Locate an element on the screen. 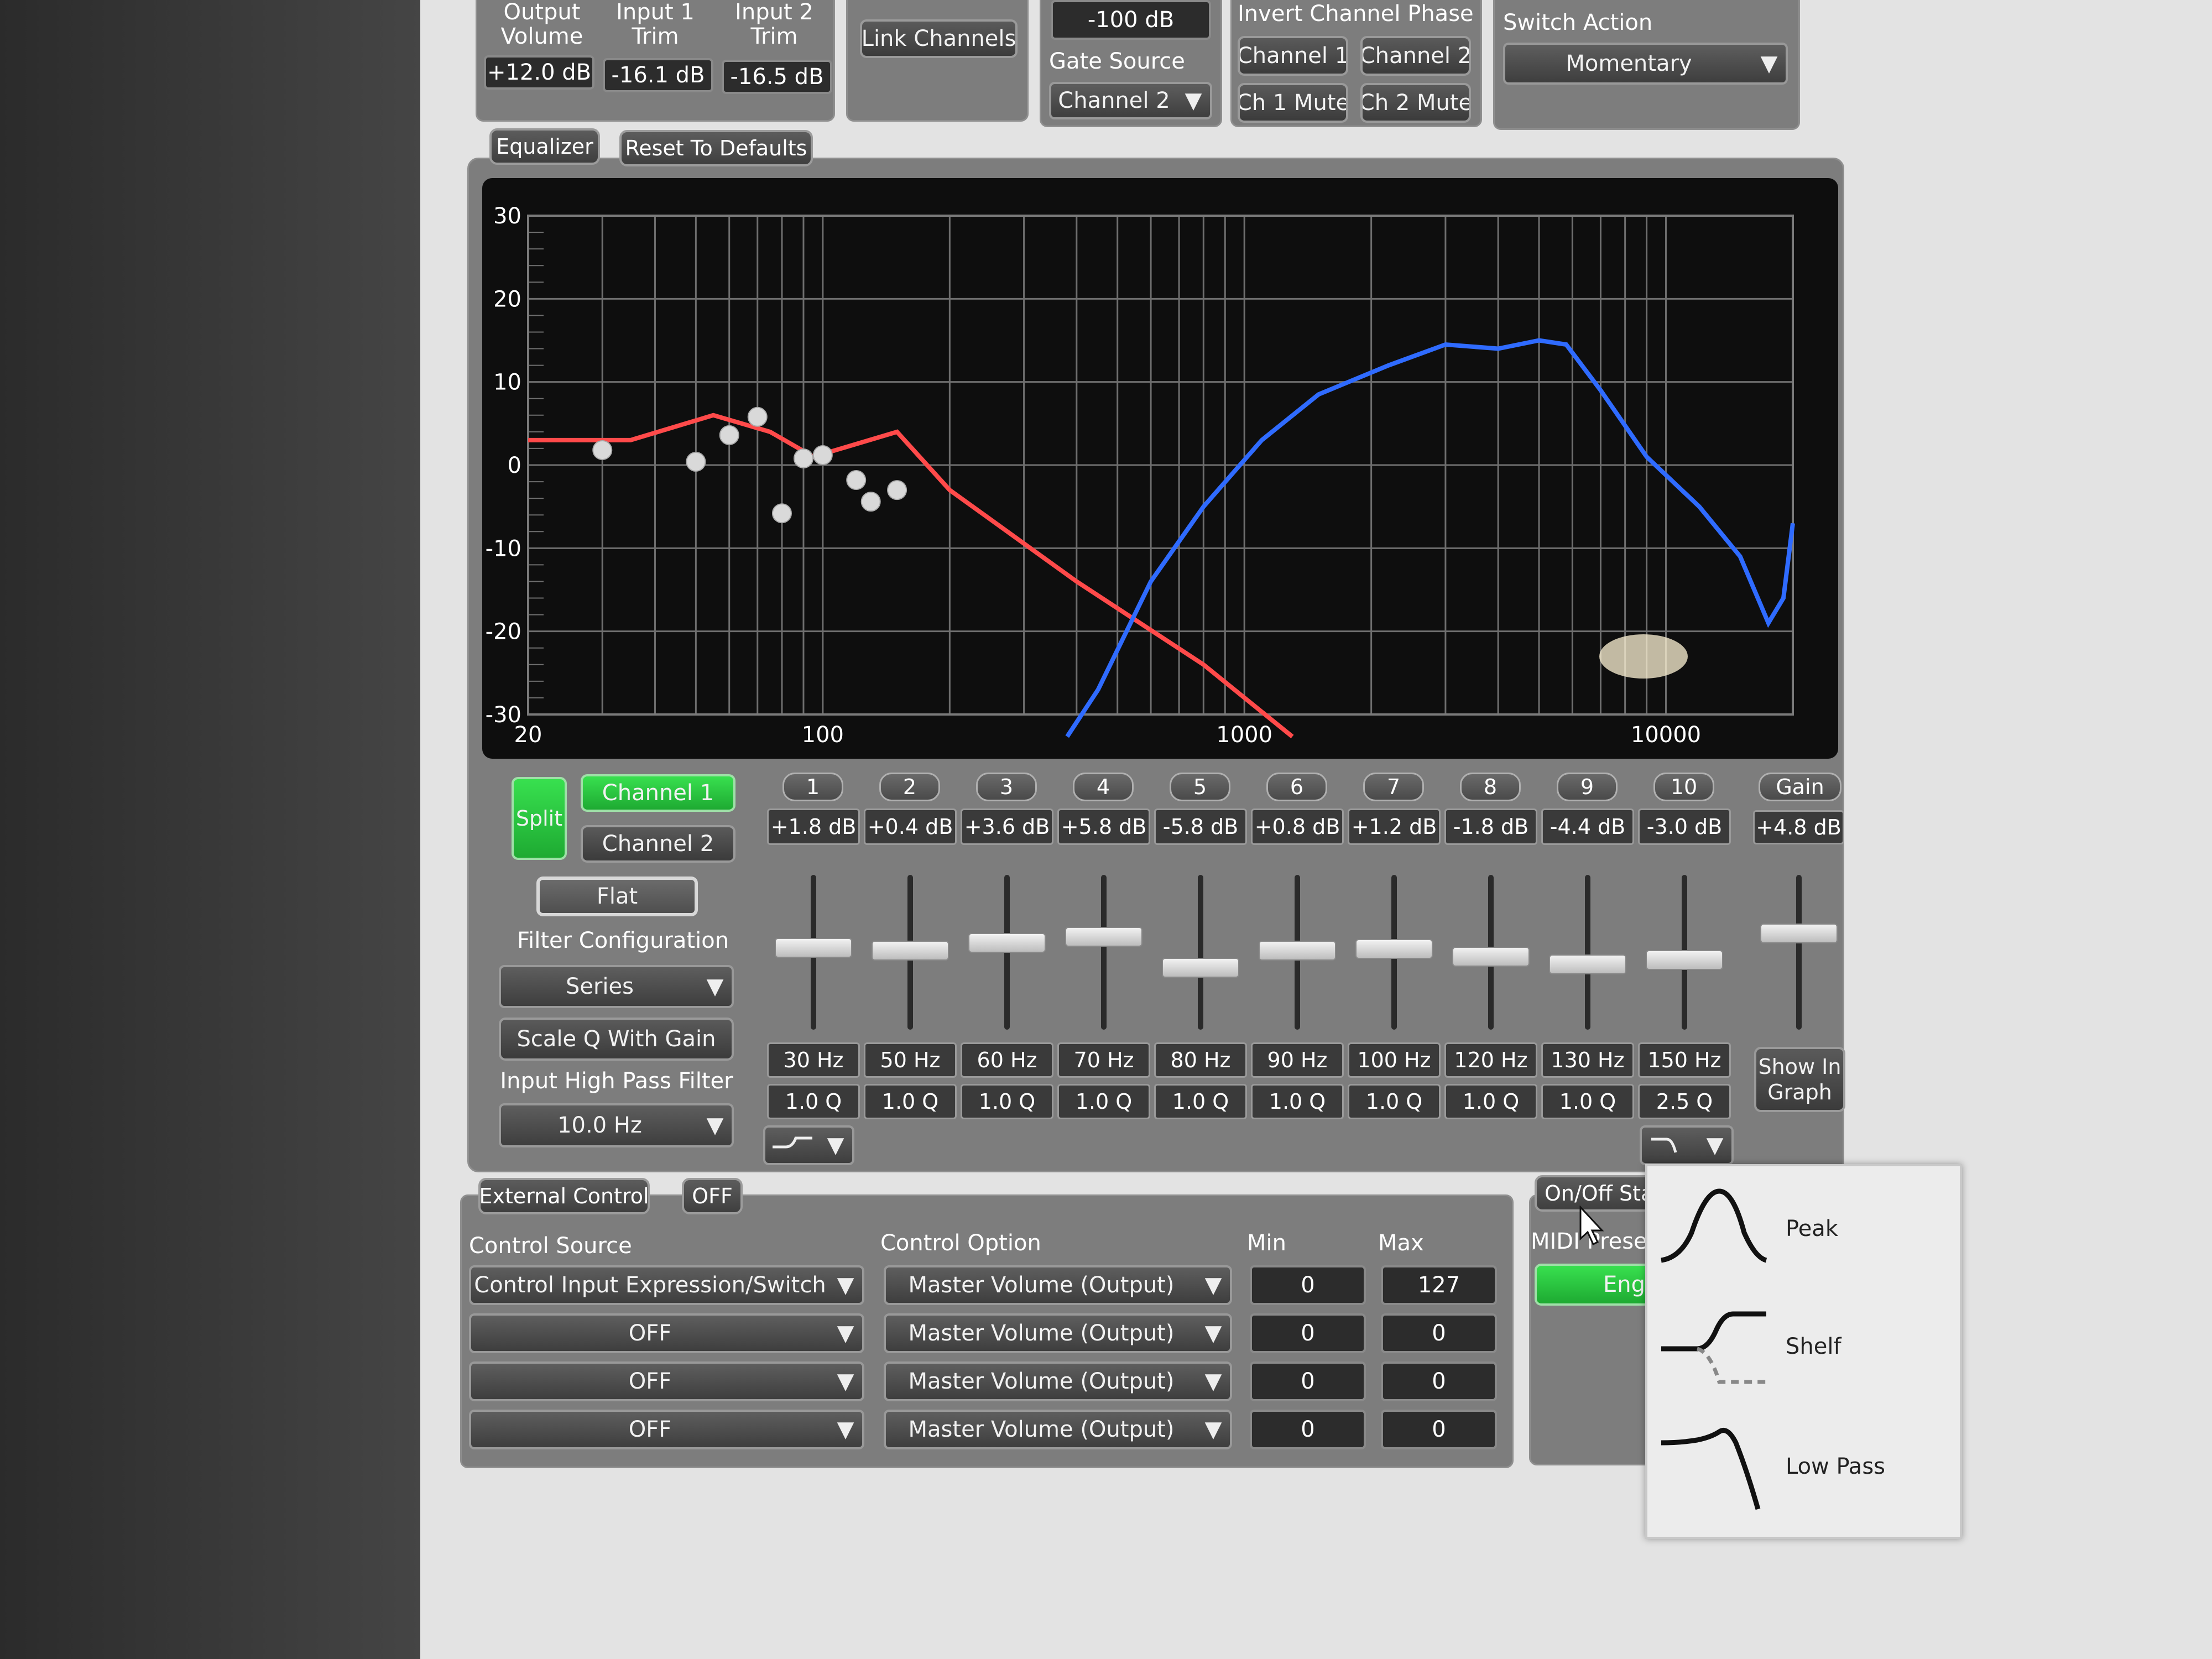 The image size is (2212, 1659). popup-item-peak: Peak is located at coordinates (1803, 1226).